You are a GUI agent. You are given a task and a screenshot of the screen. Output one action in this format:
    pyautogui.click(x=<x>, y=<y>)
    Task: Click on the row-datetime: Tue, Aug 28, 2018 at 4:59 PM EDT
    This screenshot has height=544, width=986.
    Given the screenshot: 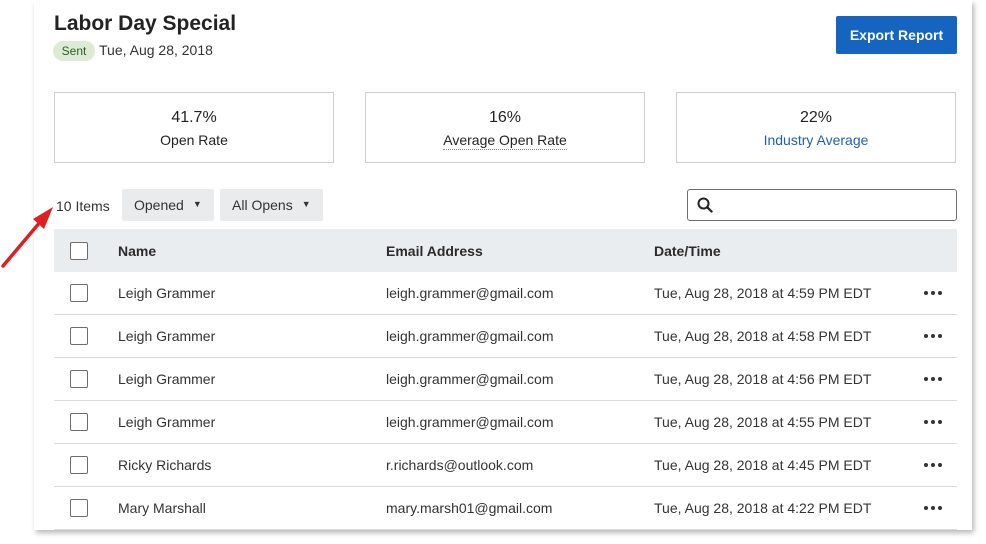 What is the action you would take?
    pyautogui.click(x=763, y=293)
    